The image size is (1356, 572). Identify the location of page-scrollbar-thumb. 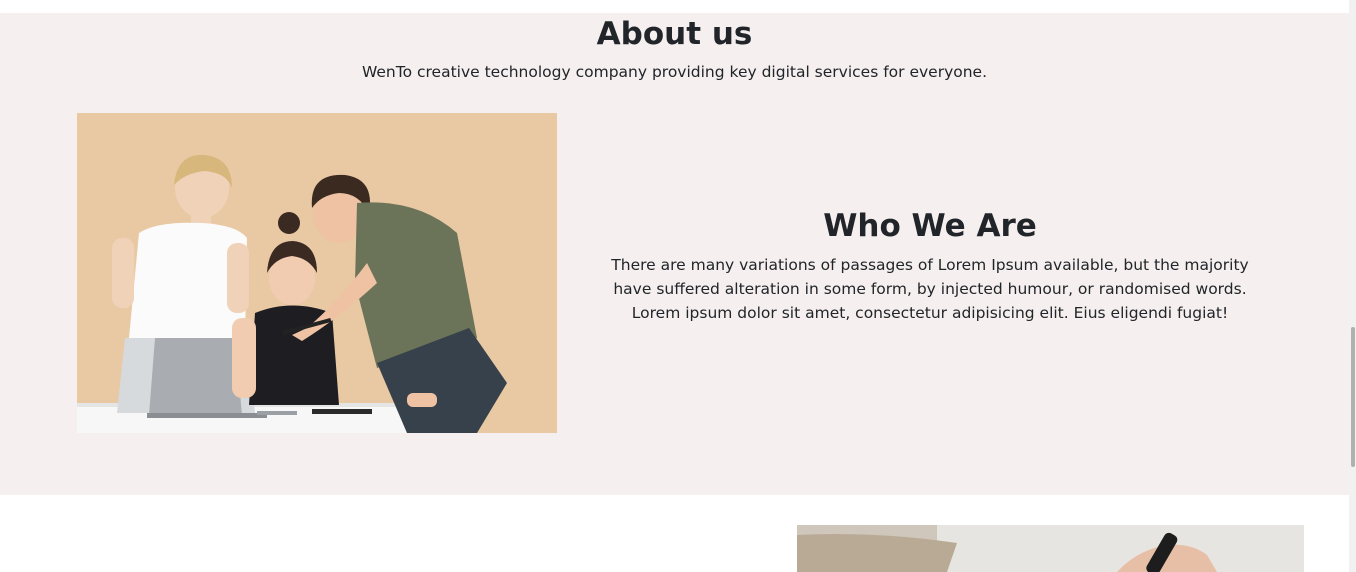
(1353, 397).